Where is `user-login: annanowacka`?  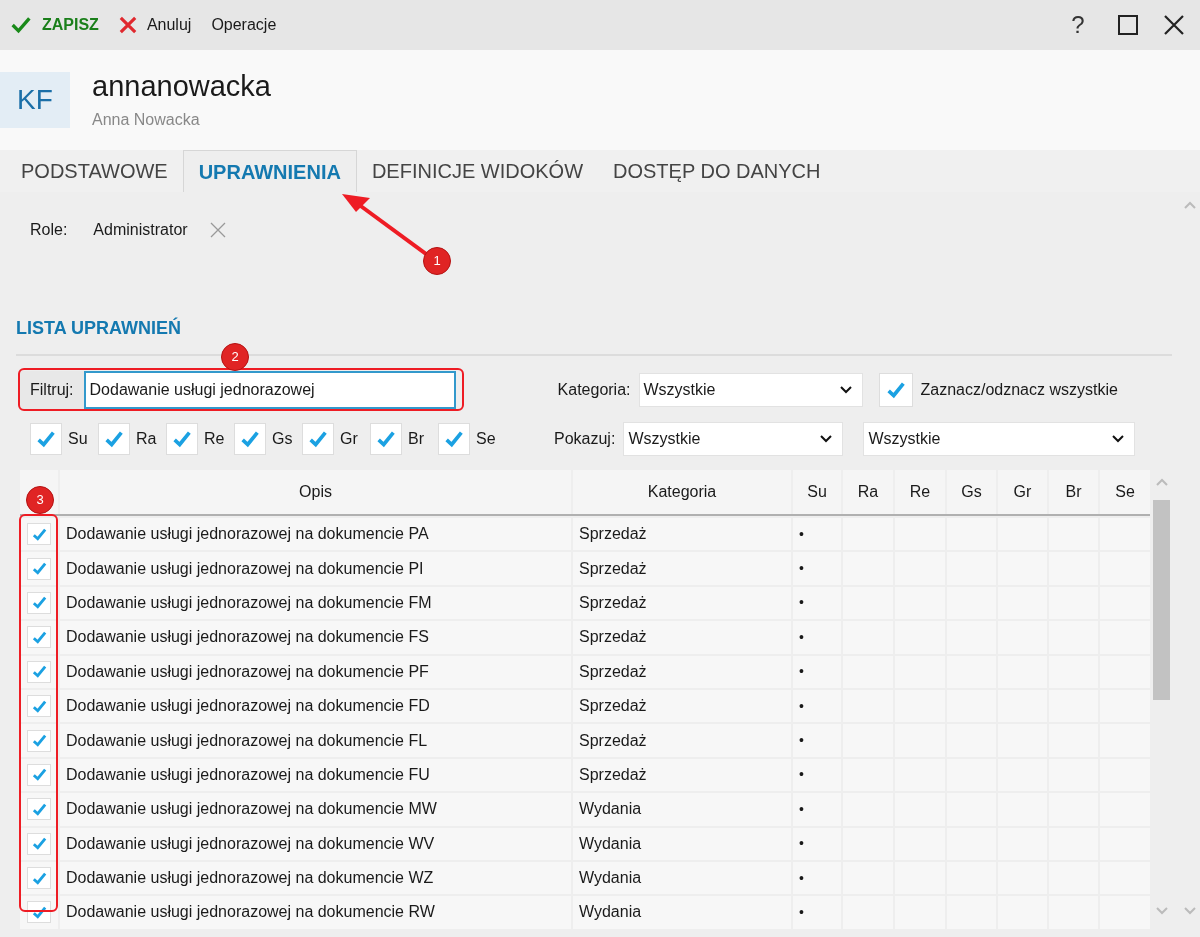
user-login: annanowacka is located at coordinates (181, 86).